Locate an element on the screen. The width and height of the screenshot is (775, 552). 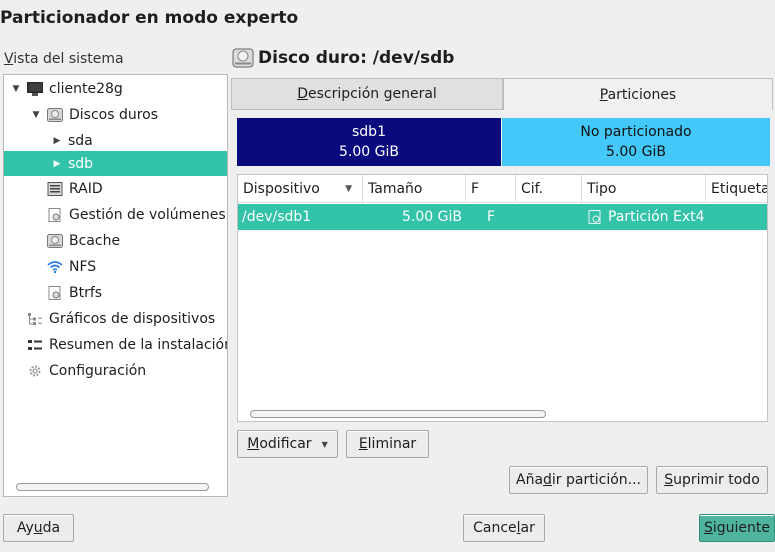
window-title: Particionador en modo experto is located at coordinates (149, 18).